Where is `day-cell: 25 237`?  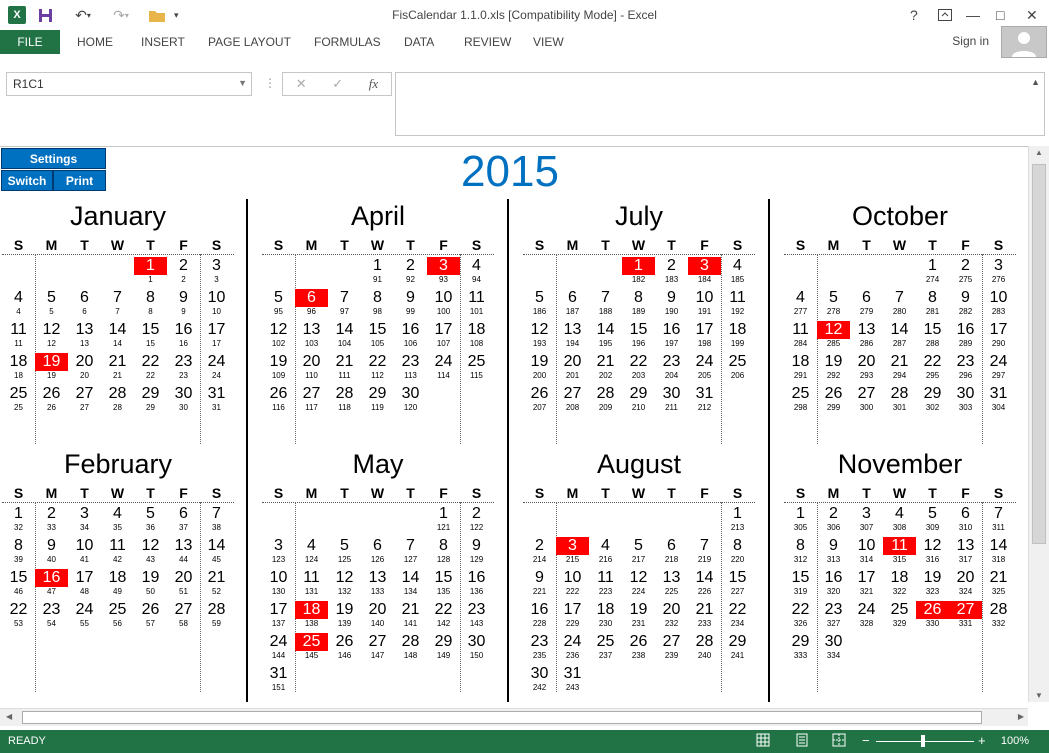 day-cell: 25 237 is located at coordinates (605, 649).